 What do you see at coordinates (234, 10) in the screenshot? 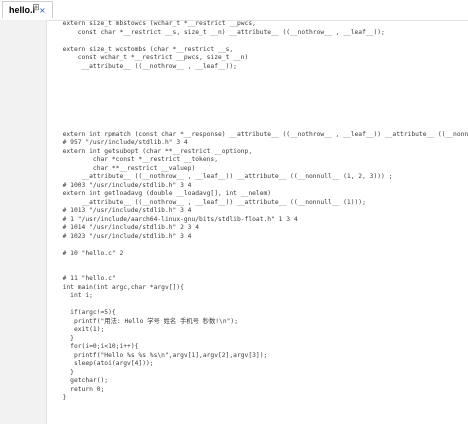
I see `tab-bar: hello.i × ⊞` at bounding box center [234, 10].